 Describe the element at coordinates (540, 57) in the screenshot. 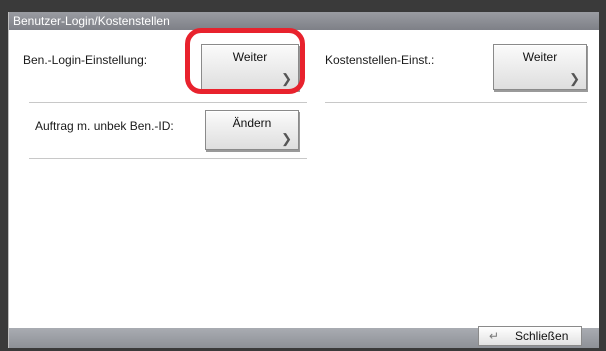

I see `cost-center-next-button-label: Weiter` at that location.